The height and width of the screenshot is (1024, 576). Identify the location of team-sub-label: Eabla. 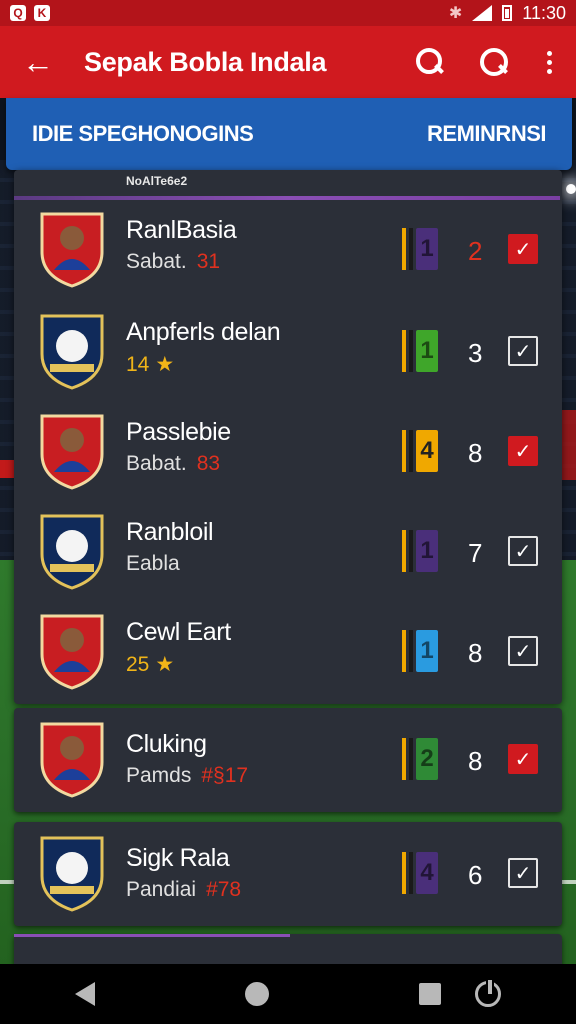
(153, 563).